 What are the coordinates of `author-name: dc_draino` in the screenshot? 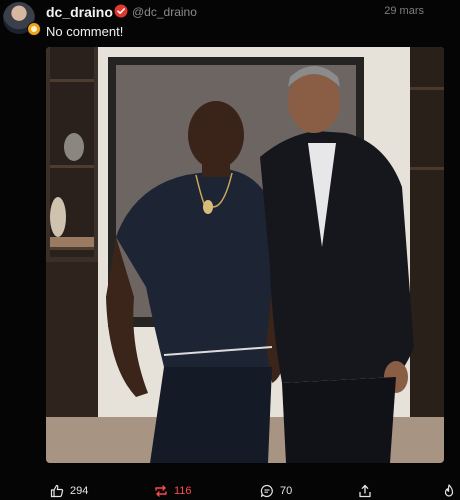 It's located at (79, 12).